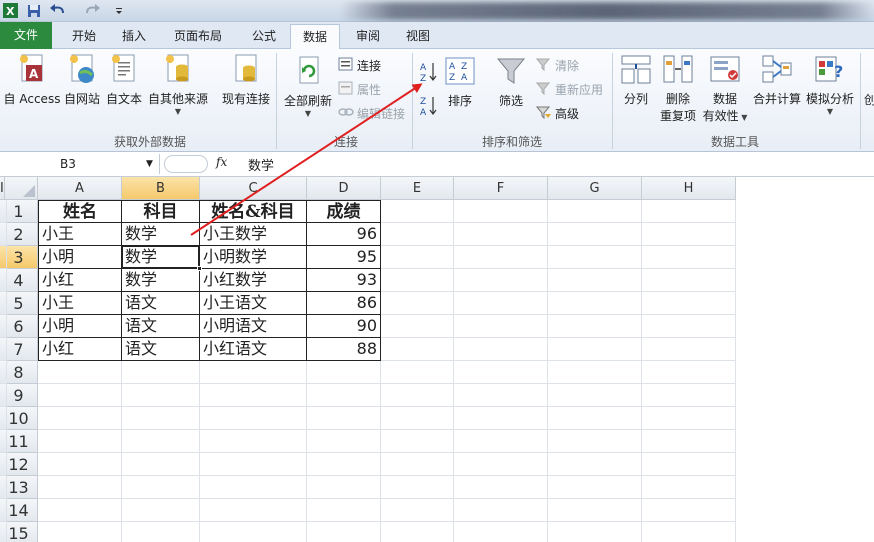 The width and height of the screenshot is (874, 542). Describe the element at coordinates (511, 82) in the screenshot. I see `filter-button: 筛选` at that location.